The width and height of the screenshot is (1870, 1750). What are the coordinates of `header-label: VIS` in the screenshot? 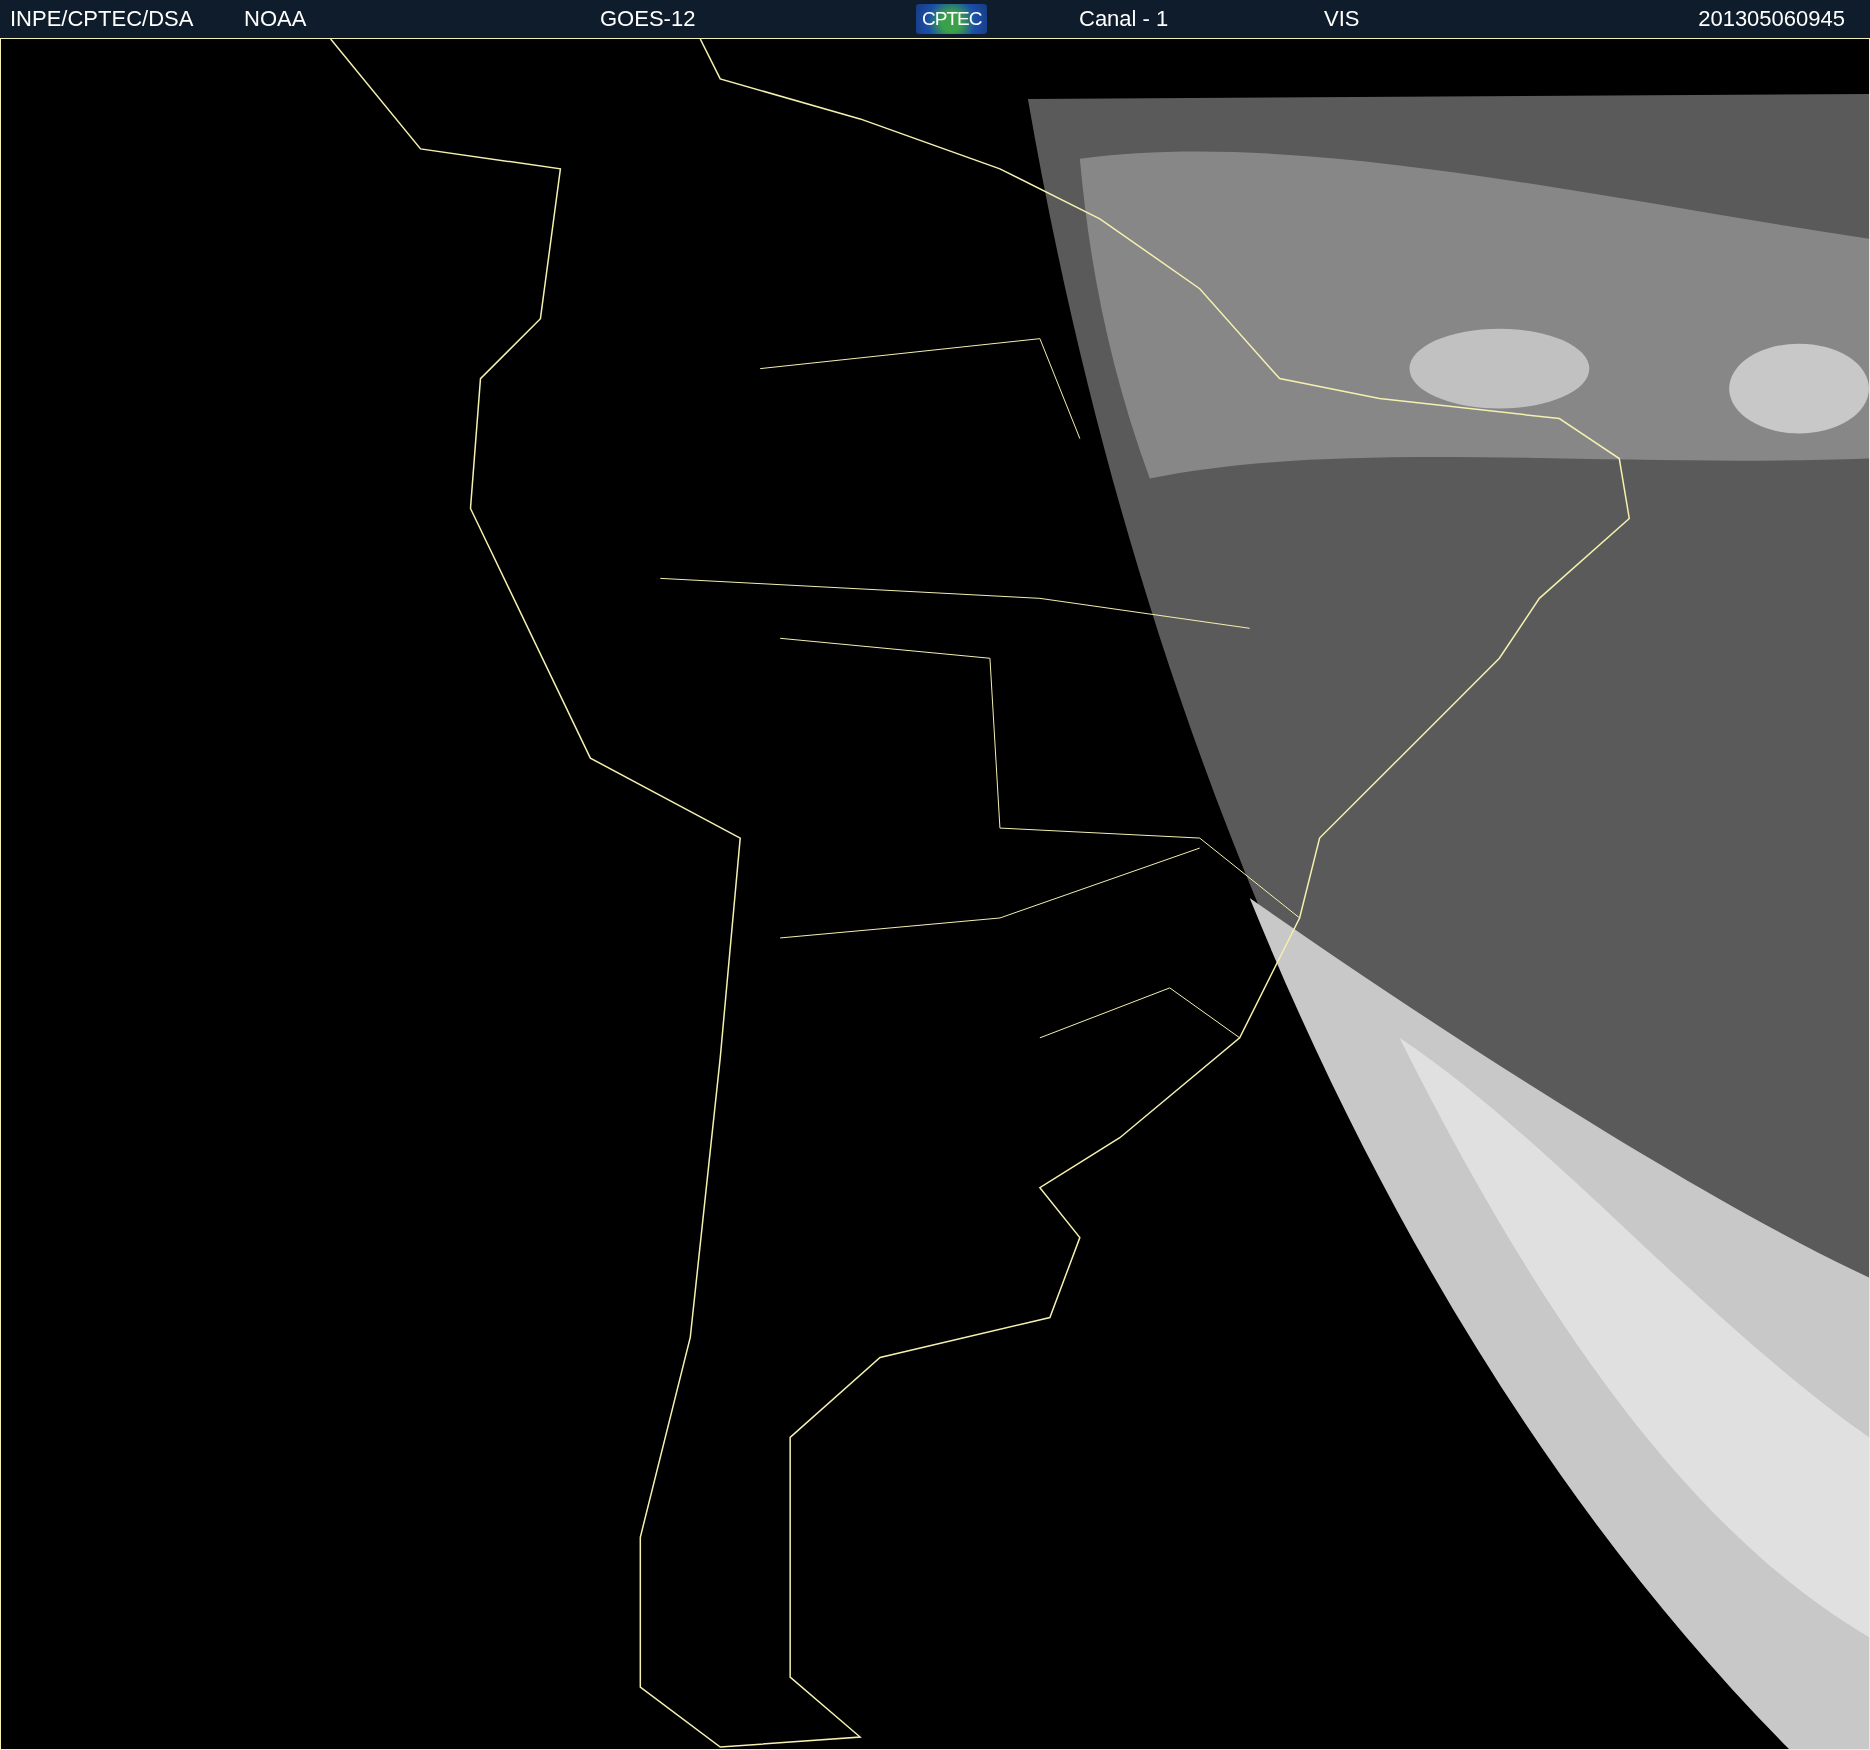 It's located at (1342, 19).